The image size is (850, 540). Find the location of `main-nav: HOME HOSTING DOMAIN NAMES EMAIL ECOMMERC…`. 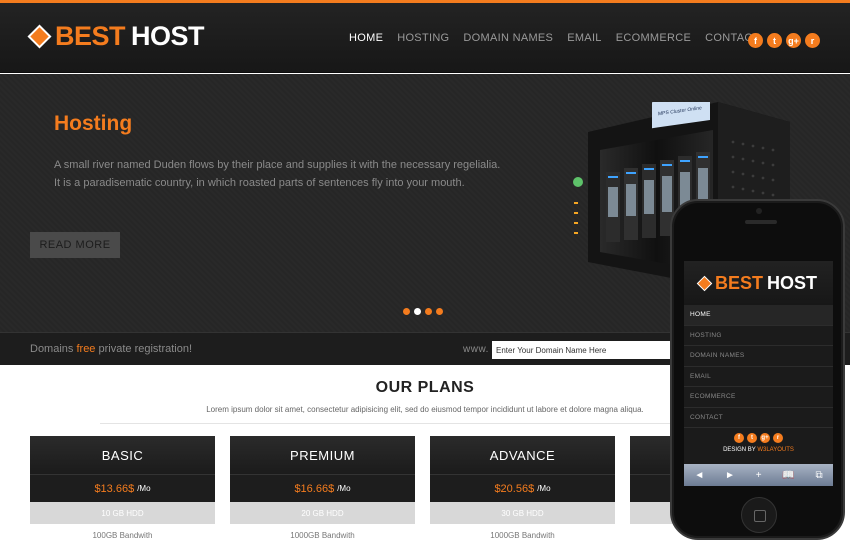

main-nav: HOME HOSTING DOMAIN NAMES EMAIL ECOMMERC… is located at coordinates (554, 38).